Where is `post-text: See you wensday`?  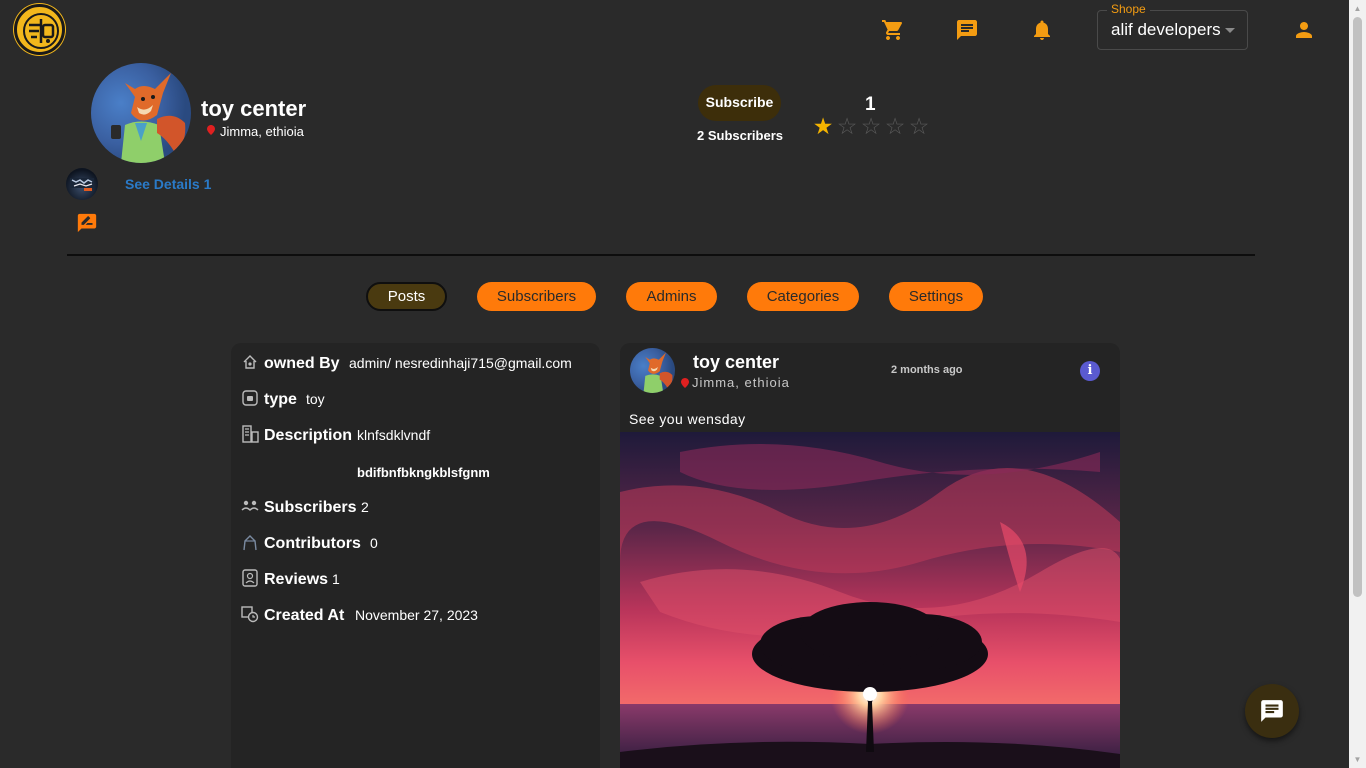
post-text: See you wensday is located at coordinates (687, 419).